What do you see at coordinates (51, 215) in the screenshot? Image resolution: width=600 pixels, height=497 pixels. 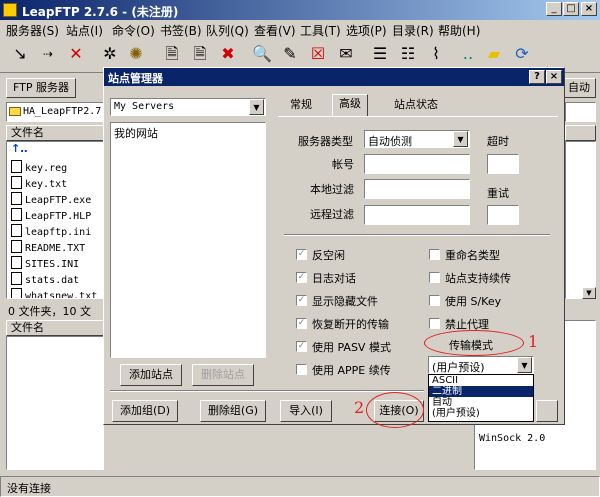 I see `list-item: LeapFTP.HLP` at bounding box center [51, 215].